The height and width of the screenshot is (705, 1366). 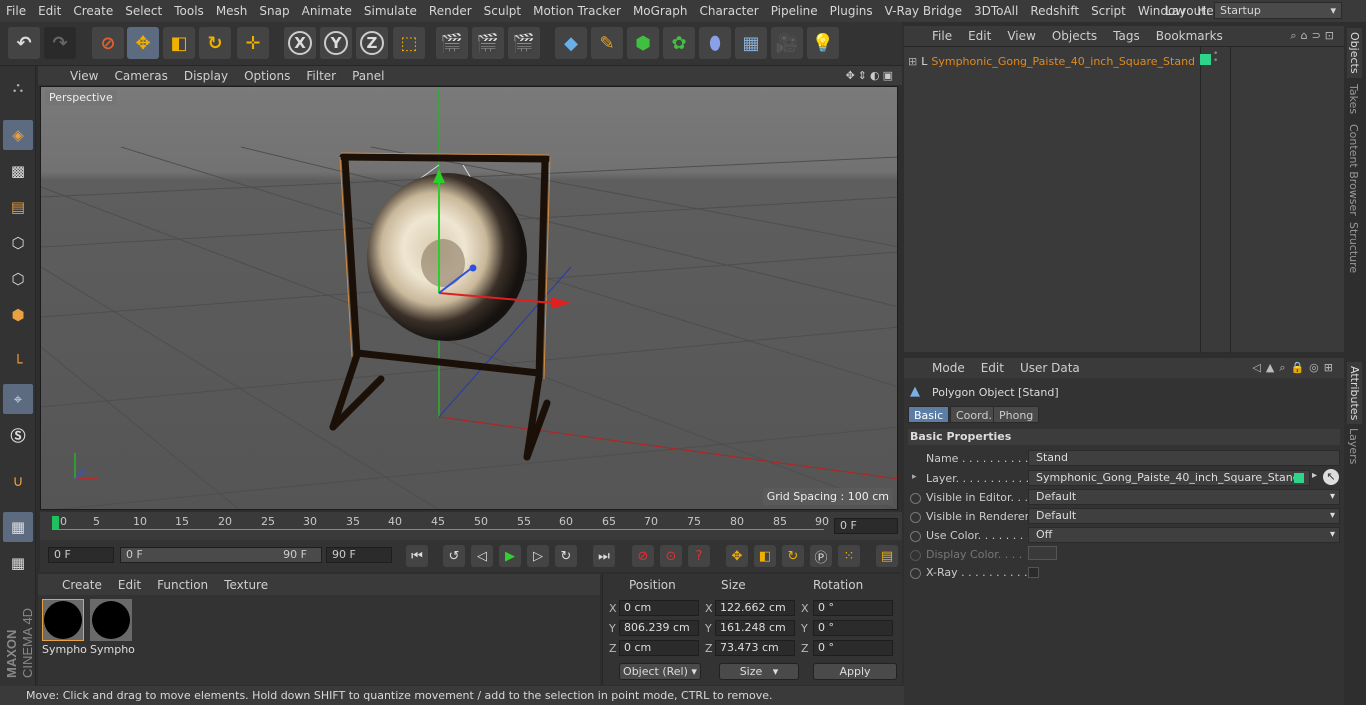 What do you see at coordinates (140, 76) in the screenshot?
I see `viewport-menu-cameras: Cameras` at bounding box center [140, 76].